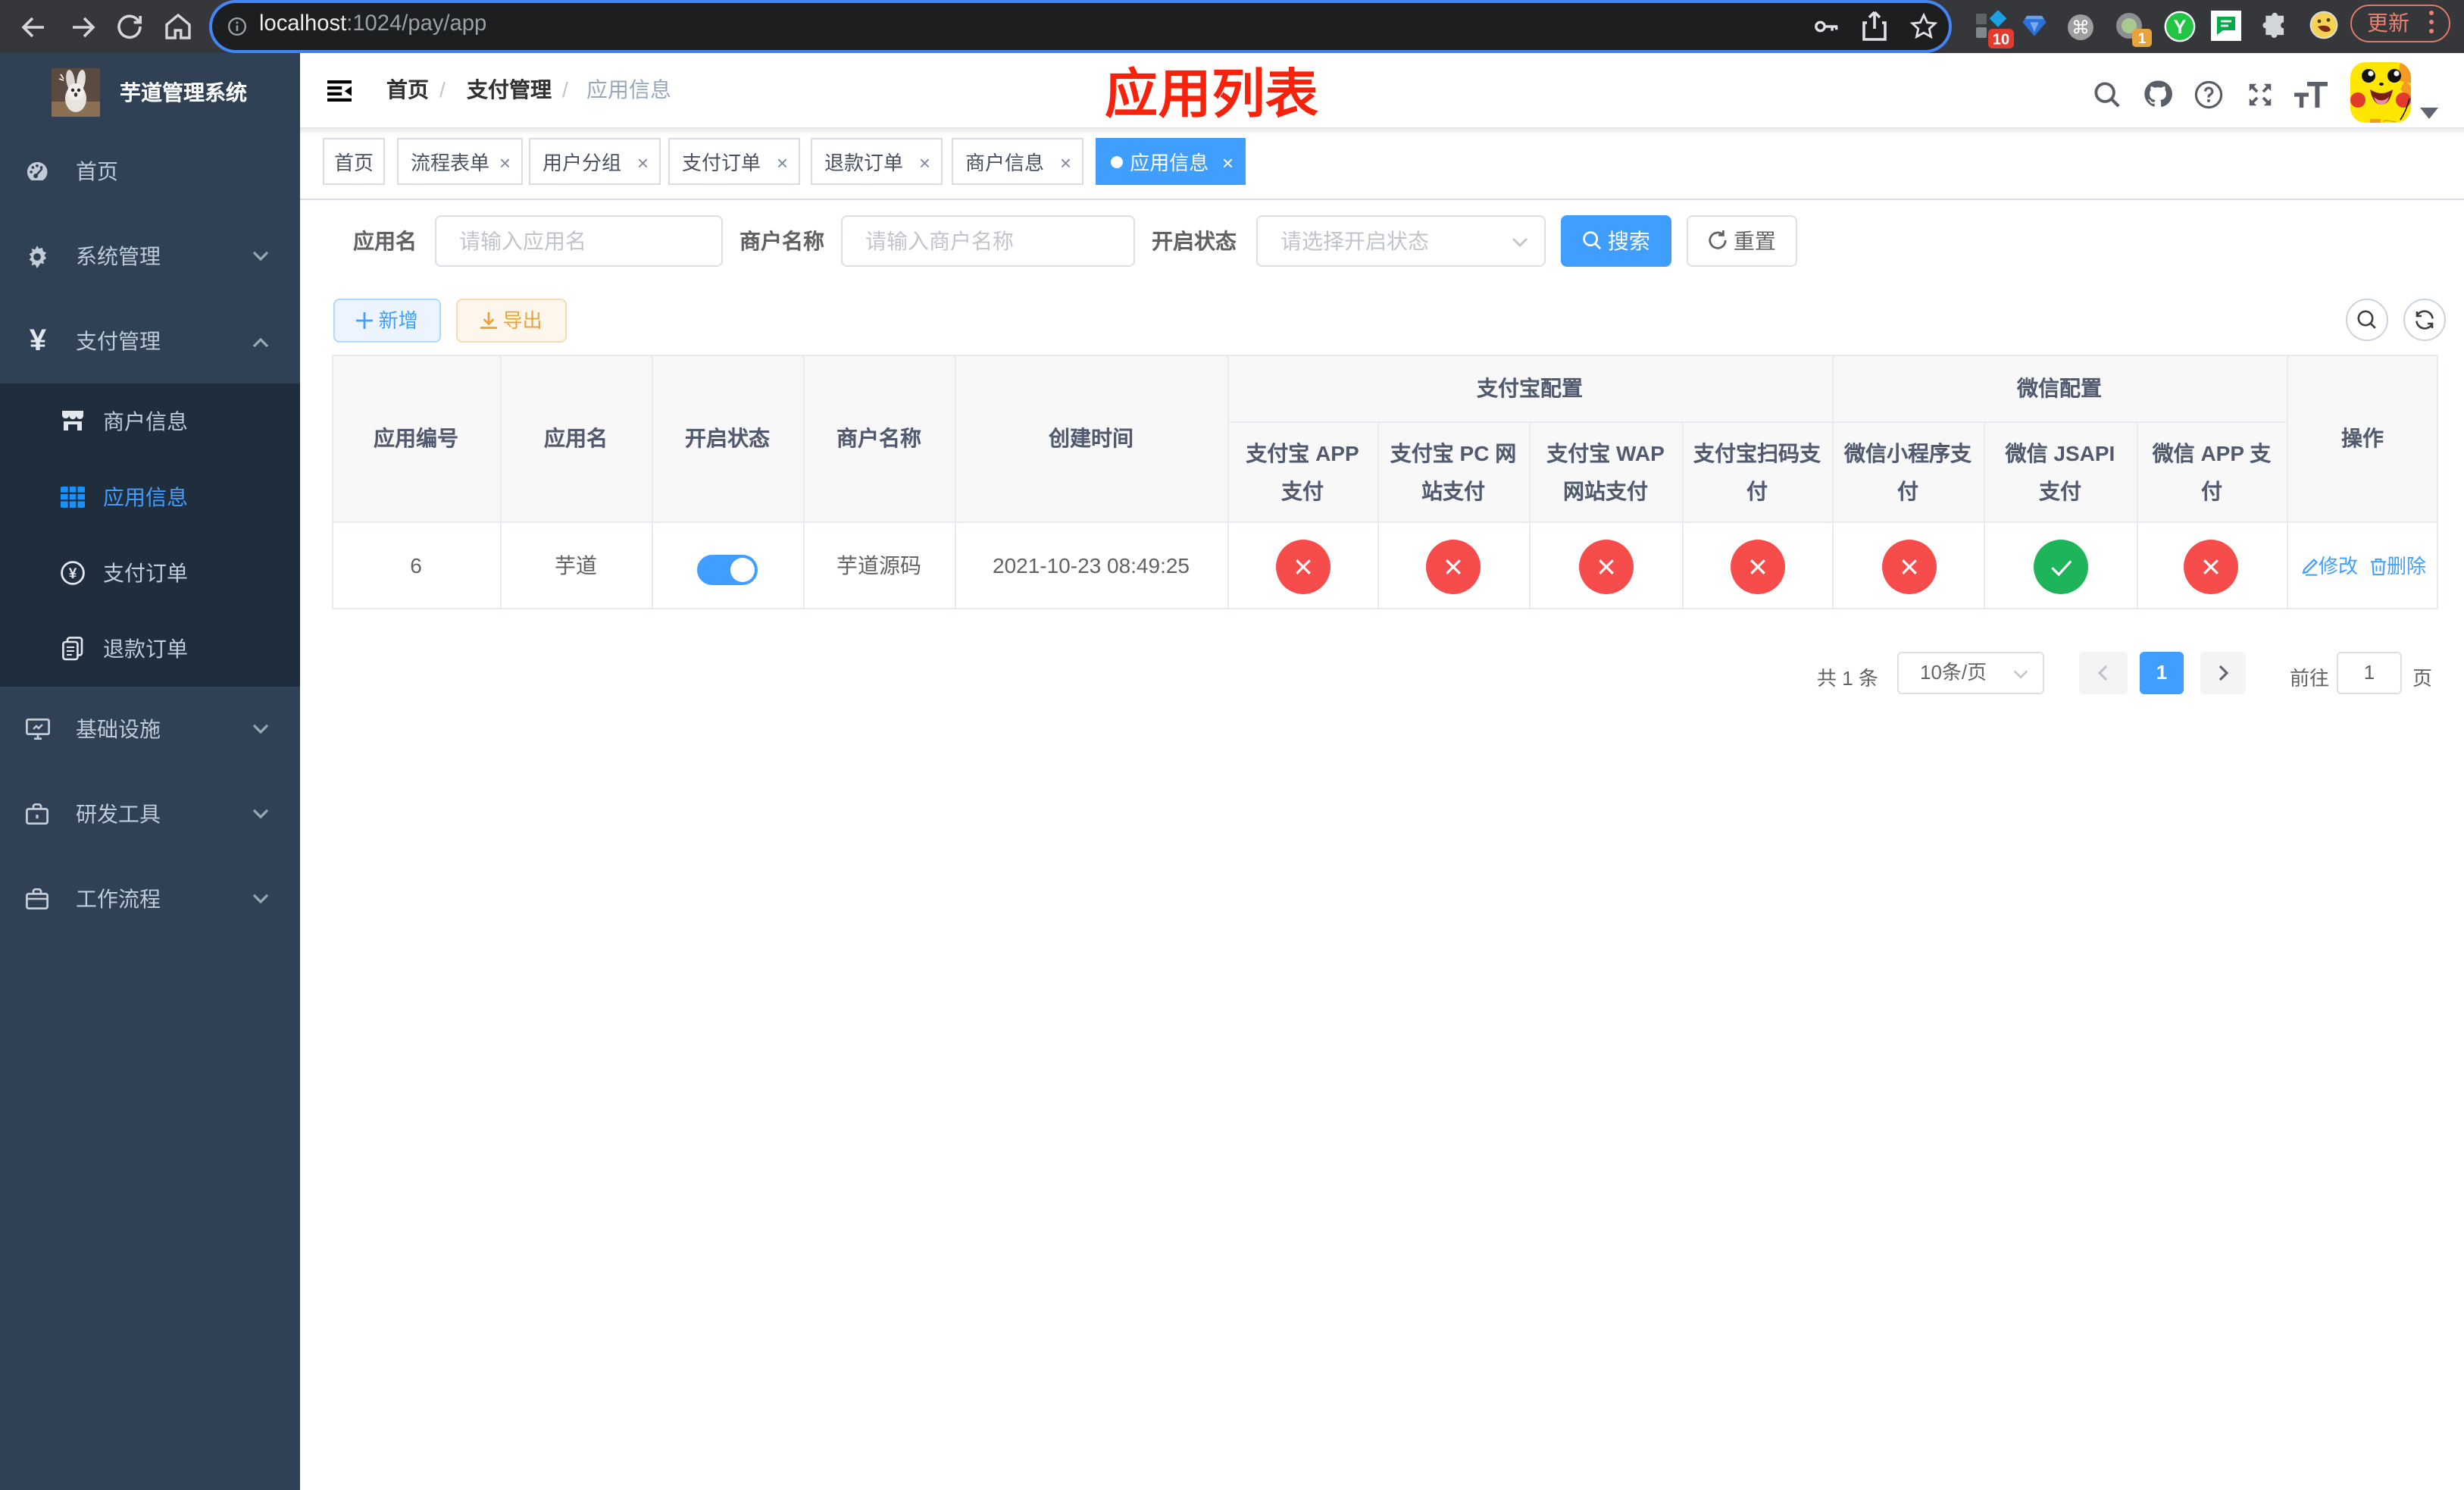 The image size is (2464, 1490). What do you see at coordinates (2180, 28) in the screenshot?
I see `svg-text: Y` at bounding box center [2180, 28].